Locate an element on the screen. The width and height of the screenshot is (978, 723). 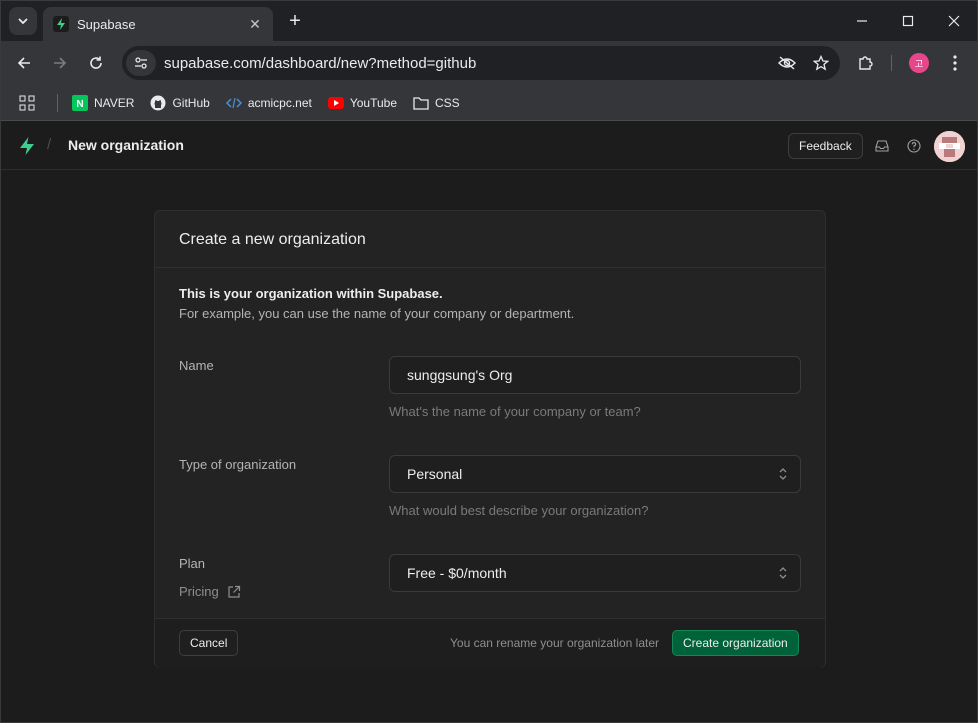
url-text: supabase.com/dashboard/new?method=github is located at coordinates (320, 63).